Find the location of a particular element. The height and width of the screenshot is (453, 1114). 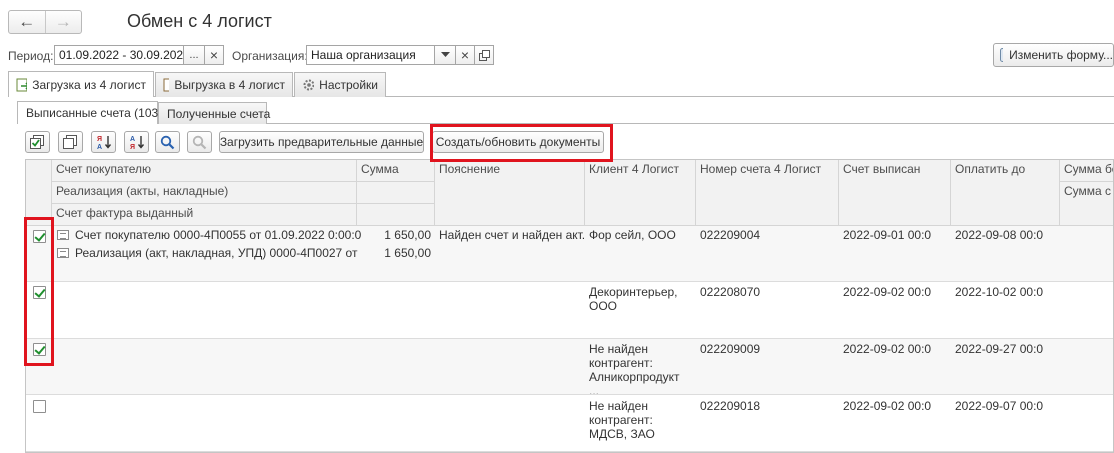

row-4-checkbox is located at coordinates (39, 406).